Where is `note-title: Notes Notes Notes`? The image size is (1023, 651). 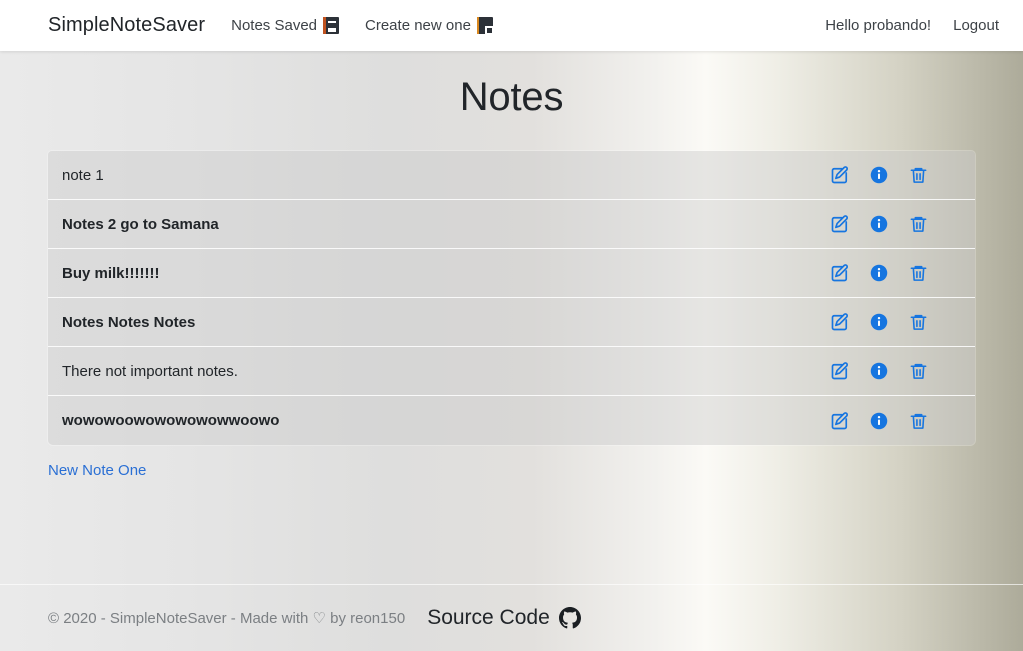
note-title: Notes Notes Notes is located at coordinates (129, 322).